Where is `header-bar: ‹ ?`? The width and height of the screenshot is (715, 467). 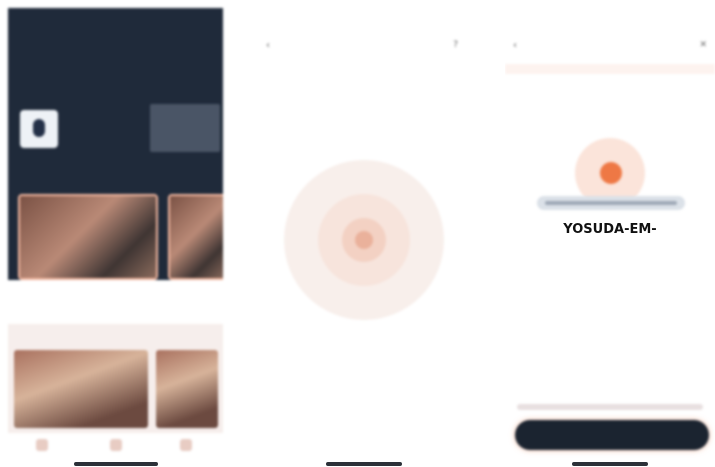 header-bar: ‹ ? is located at coordinates (360, 48).